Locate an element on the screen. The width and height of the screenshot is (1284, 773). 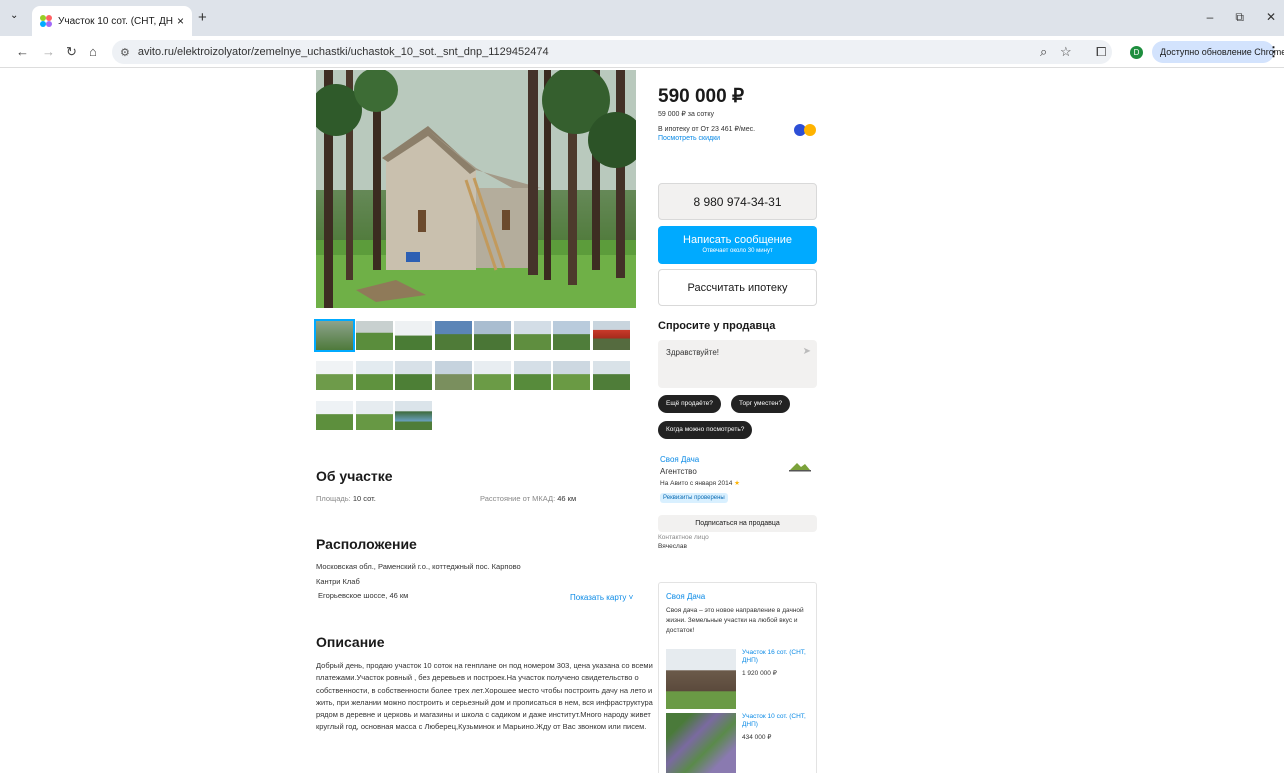
seller-name-link: Своя Дача is located at coordinates (679, 459).